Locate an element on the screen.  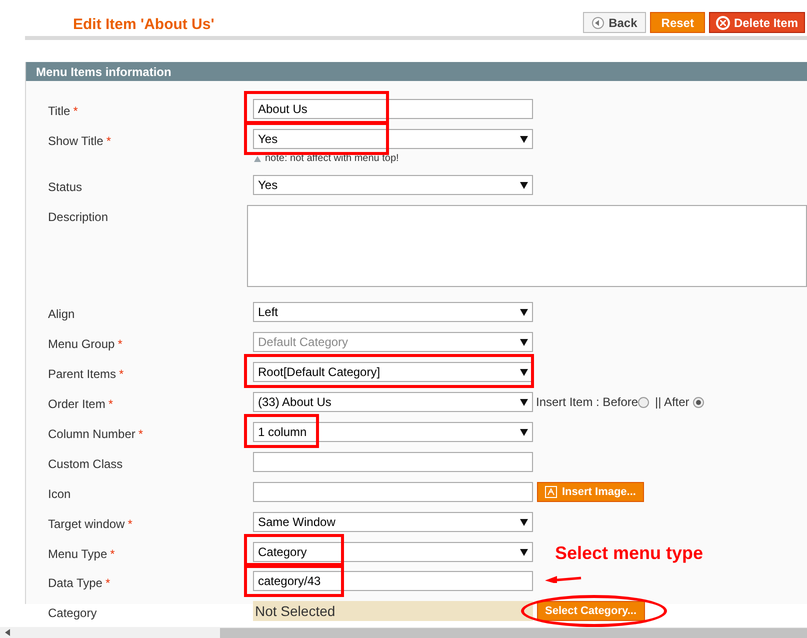
field-label: Status is located at coordinates (65, 187).